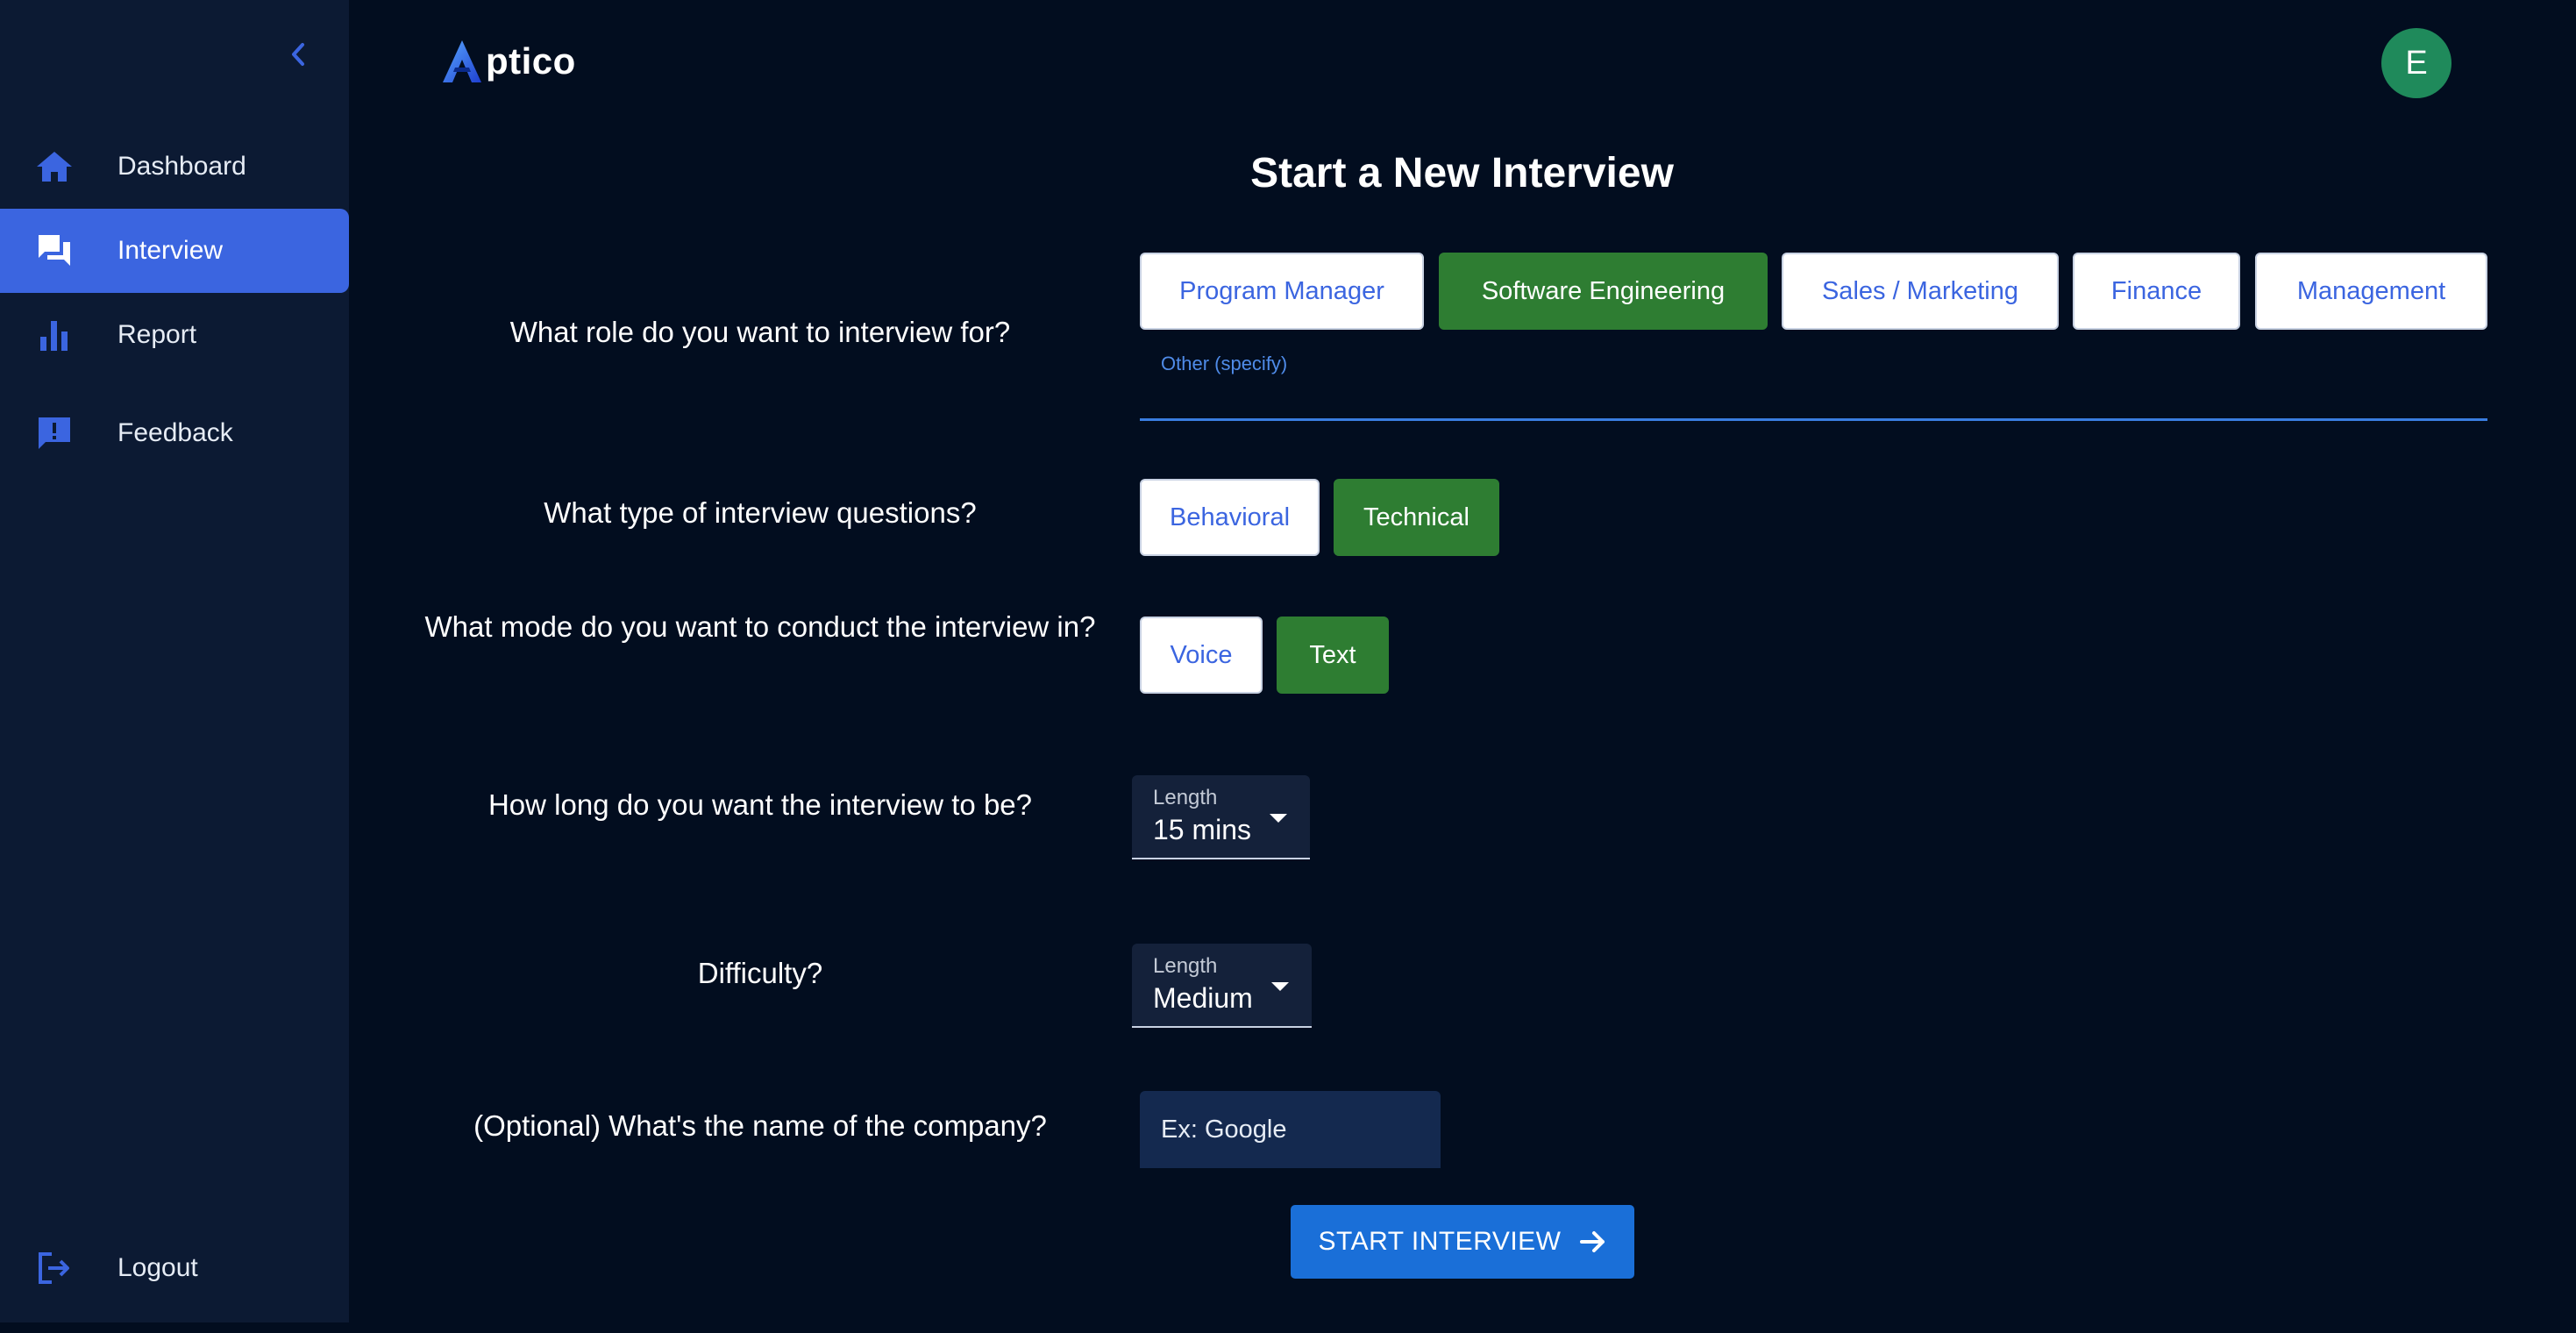 This screenshot has width=2576, height=1333. I want to click on role-option-sales-marketing: Sales / Marketing, so click(1920, 292).